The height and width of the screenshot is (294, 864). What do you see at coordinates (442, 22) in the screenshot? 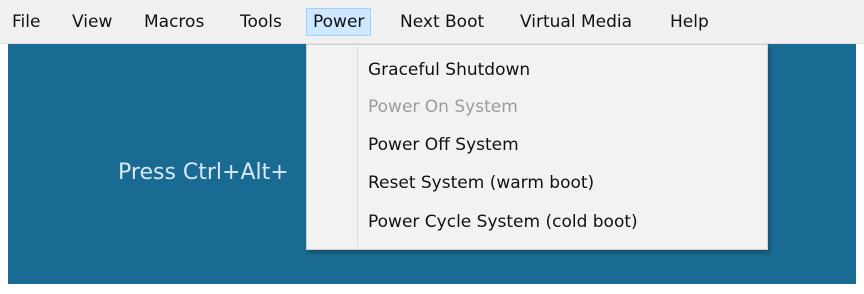
I see `menu-next-boot: Next Boot` at bounding box center [442, 22].